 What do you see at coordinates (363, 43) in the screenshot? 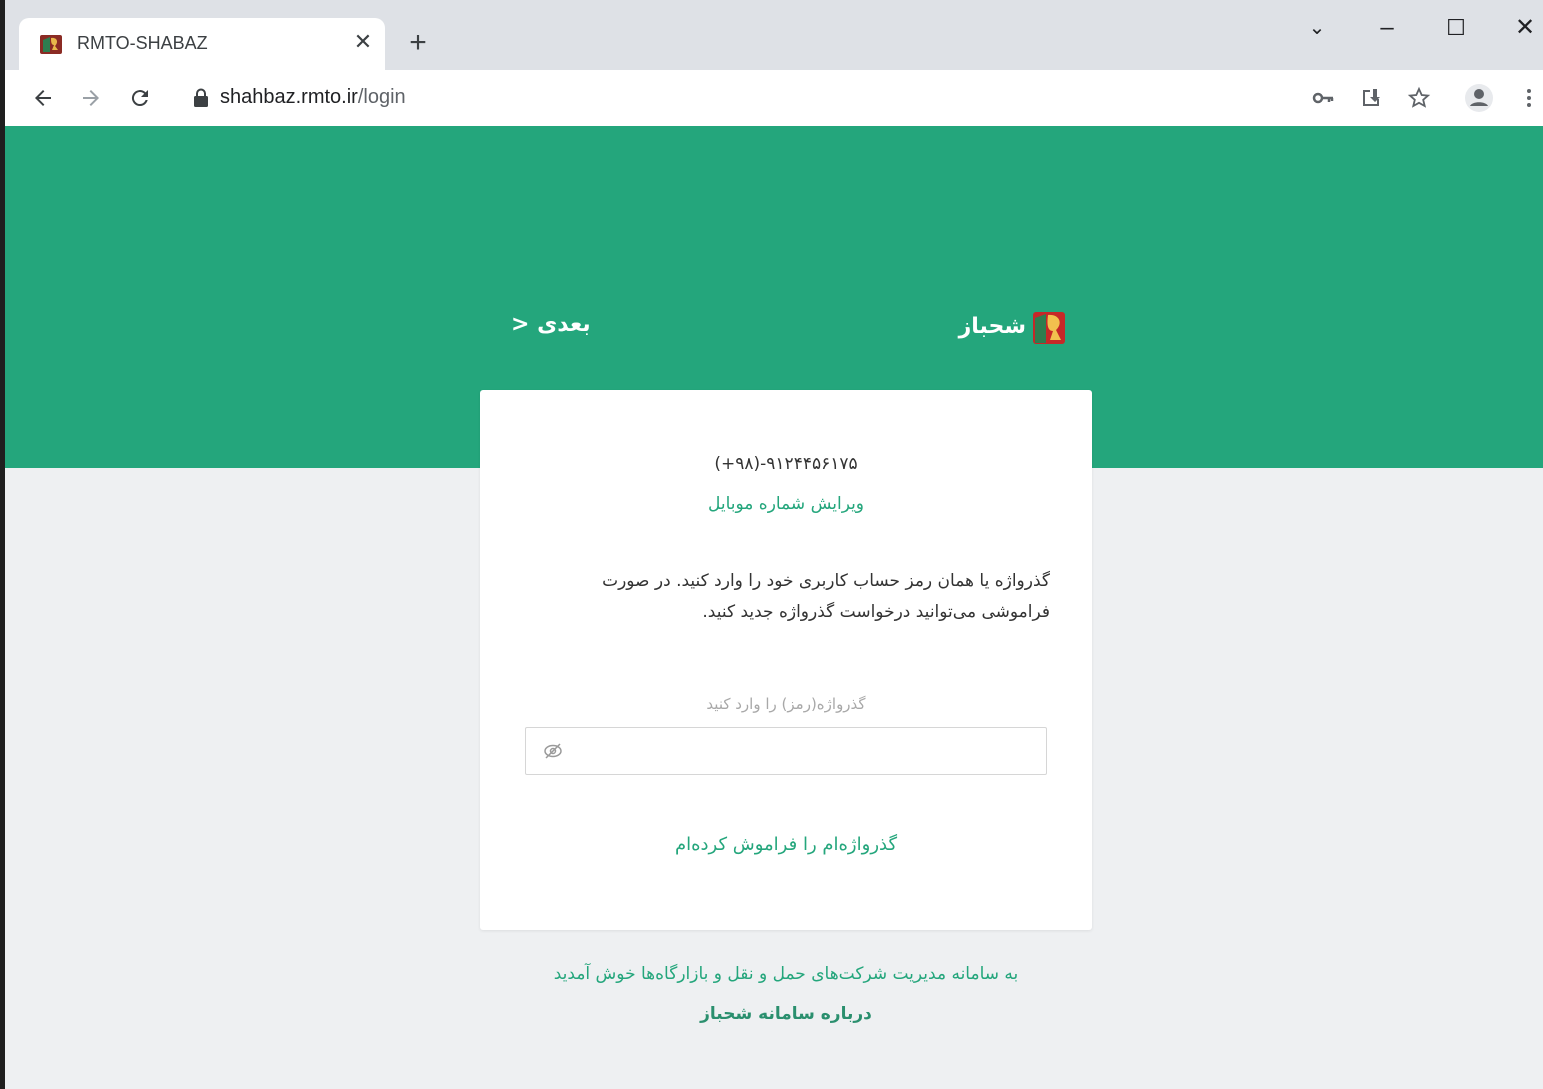
I see `tab-close-icon: ✕` at bounding box center [363, 43].